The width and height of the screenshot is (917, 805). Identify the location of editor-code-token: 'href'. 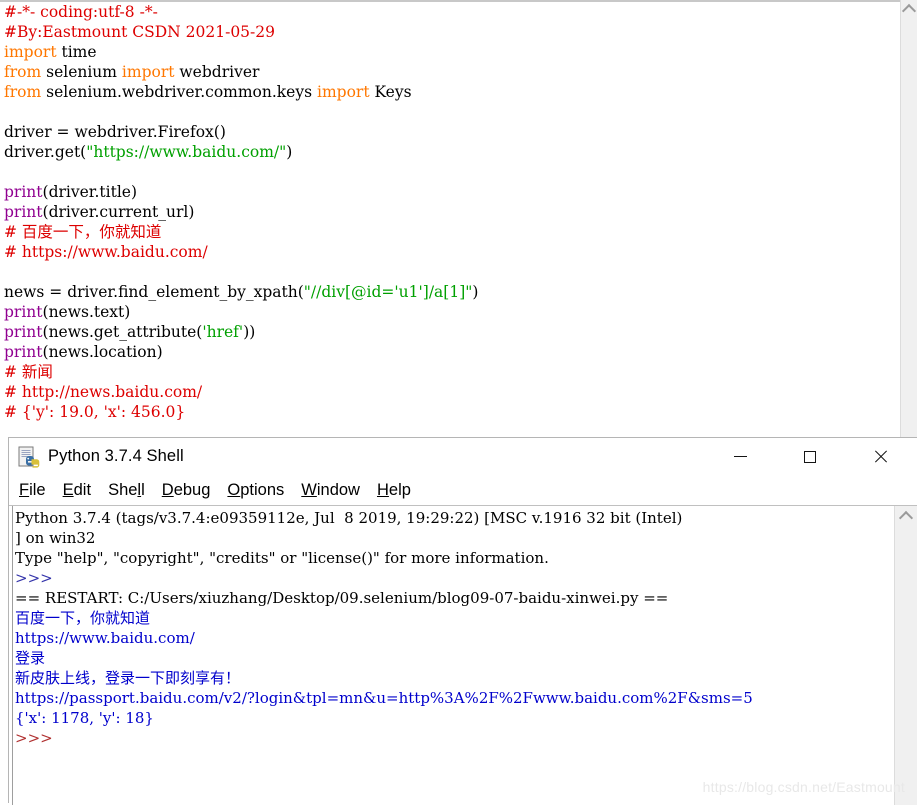
(223, 332).